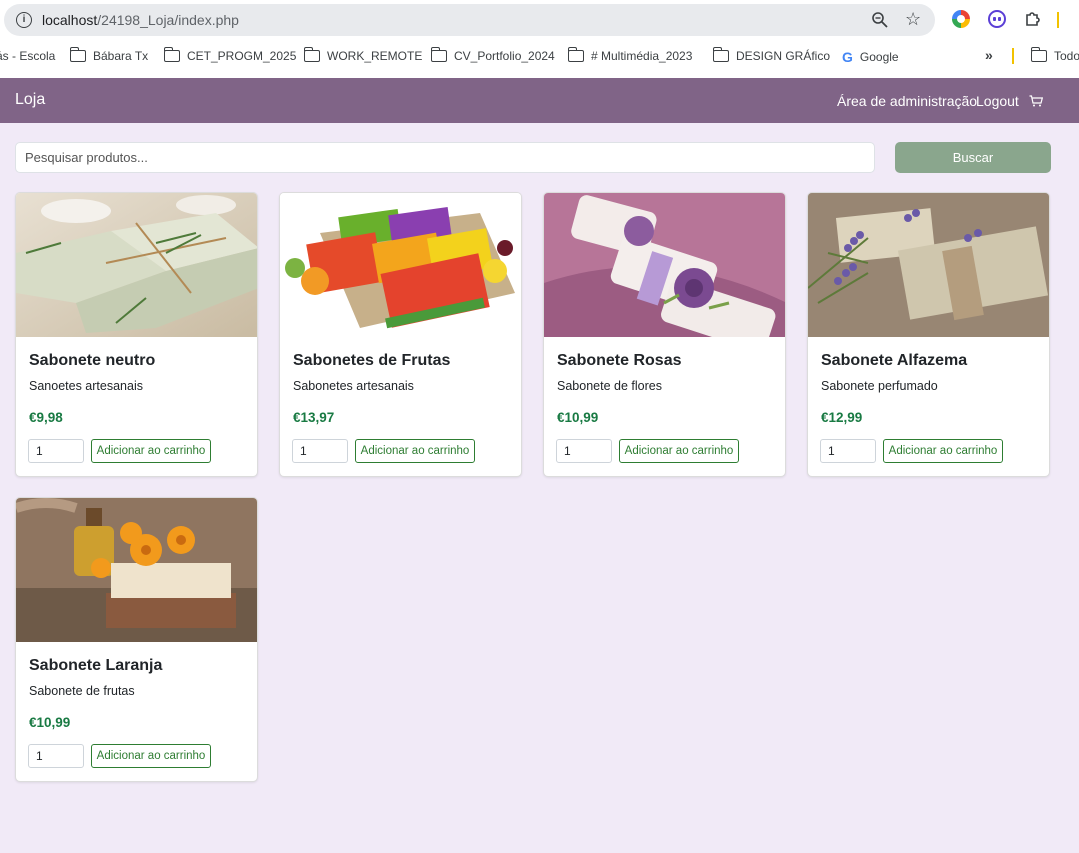 This screenshot has height=853, width=1079. I want to click on search-button: Buscar, so click(973, 157).